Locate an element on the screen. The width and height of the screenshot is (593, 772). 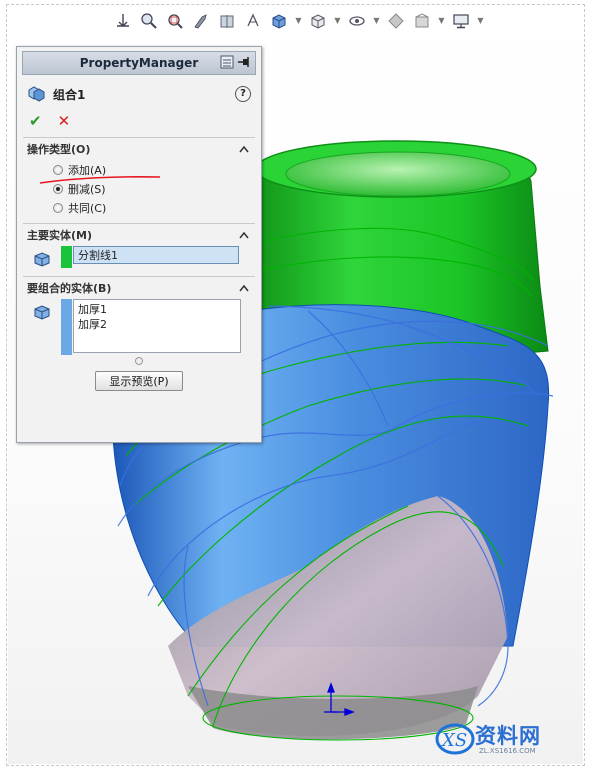
combine-feature-icon is located at coordinates (36, 94).